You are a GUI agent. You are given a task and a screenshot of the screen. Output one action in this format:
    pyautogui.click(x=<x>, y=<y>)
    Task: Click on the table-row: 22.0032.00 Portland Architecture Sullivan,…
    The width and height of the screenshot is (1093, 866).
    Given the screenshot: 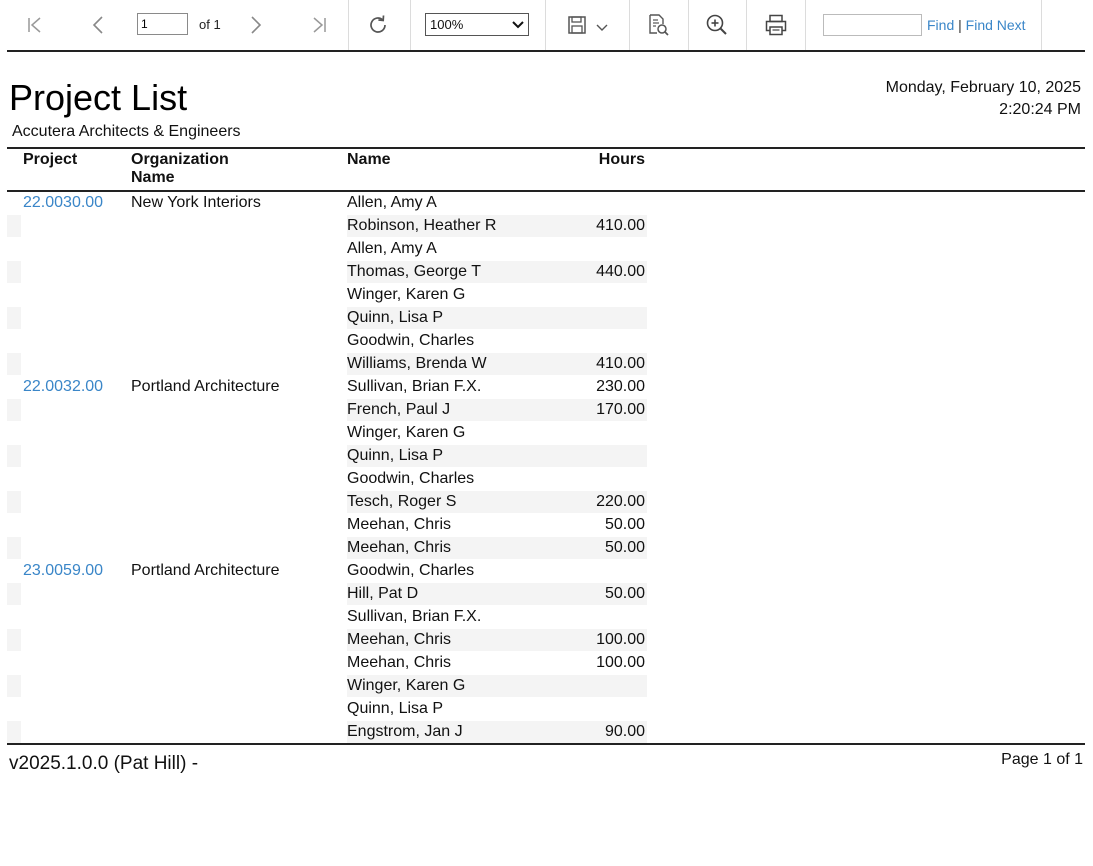 What is the action you would take?
    pyautogui.click(x=327, y=386)
    